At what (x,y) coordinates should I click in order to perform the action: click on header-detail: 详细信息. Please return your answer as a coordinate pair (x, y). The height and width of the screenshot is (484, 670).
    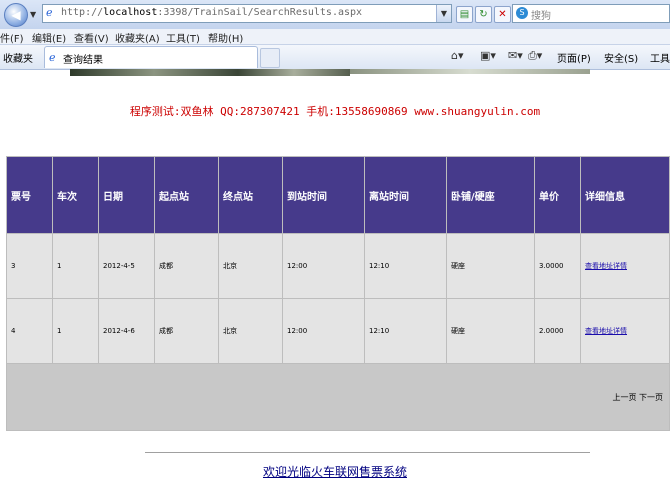
    Looking at the image, I should click on (625, 195).